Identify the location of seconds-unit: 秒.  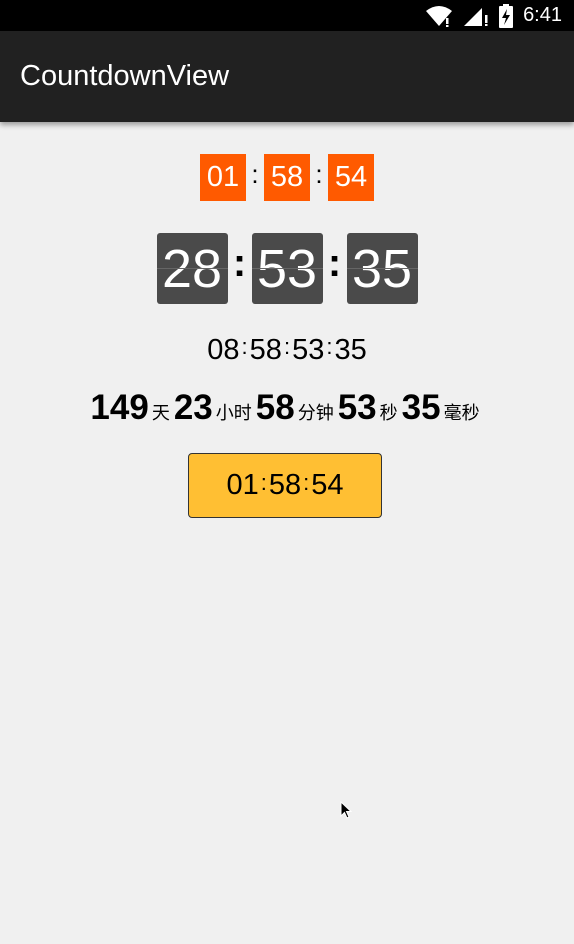
(388, 413).